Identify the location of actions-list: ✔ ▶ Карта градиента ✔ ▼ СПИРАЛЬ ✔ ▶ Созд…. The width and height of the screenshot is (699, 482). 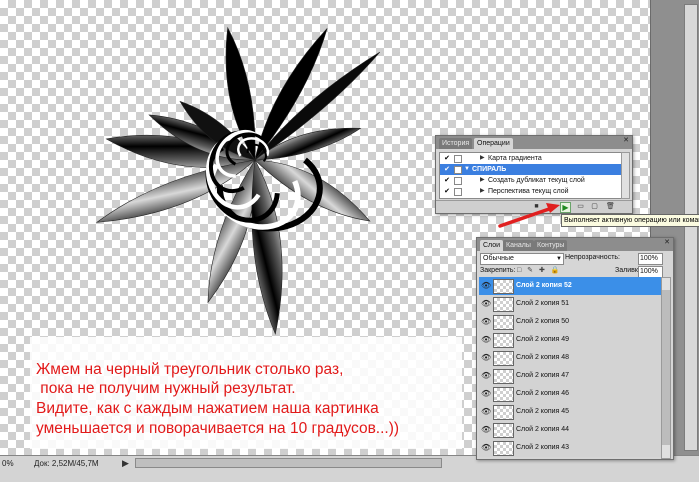
(532, 175).